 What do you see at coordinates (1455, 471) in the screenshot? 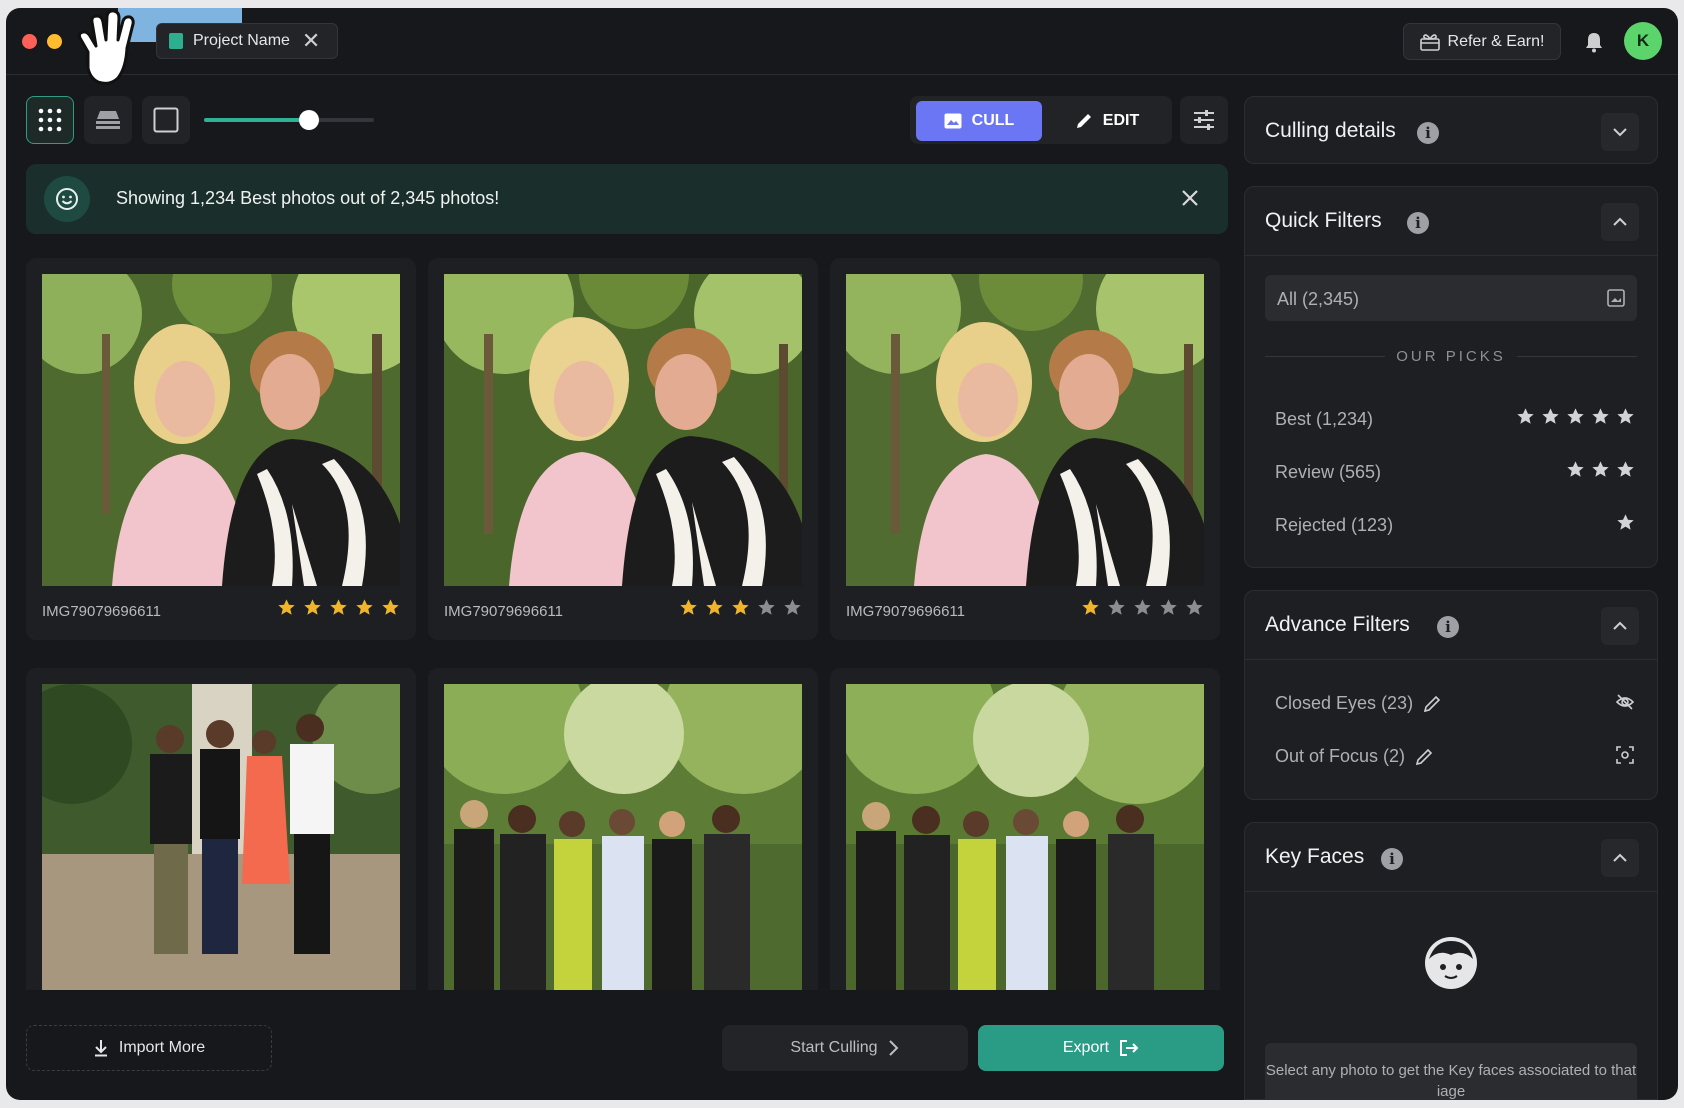
I see `filter-review: Review (565)` at bounding box center [1455, 471].